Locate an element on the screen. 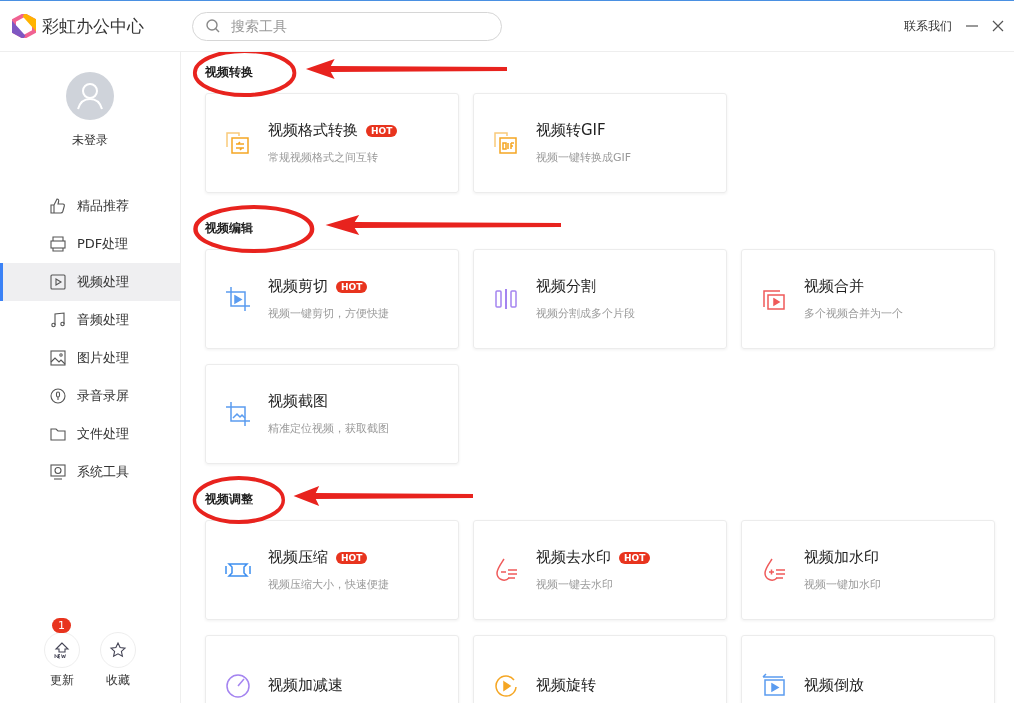  tool-title: 视频合并 is located at coordinates (834, 286).